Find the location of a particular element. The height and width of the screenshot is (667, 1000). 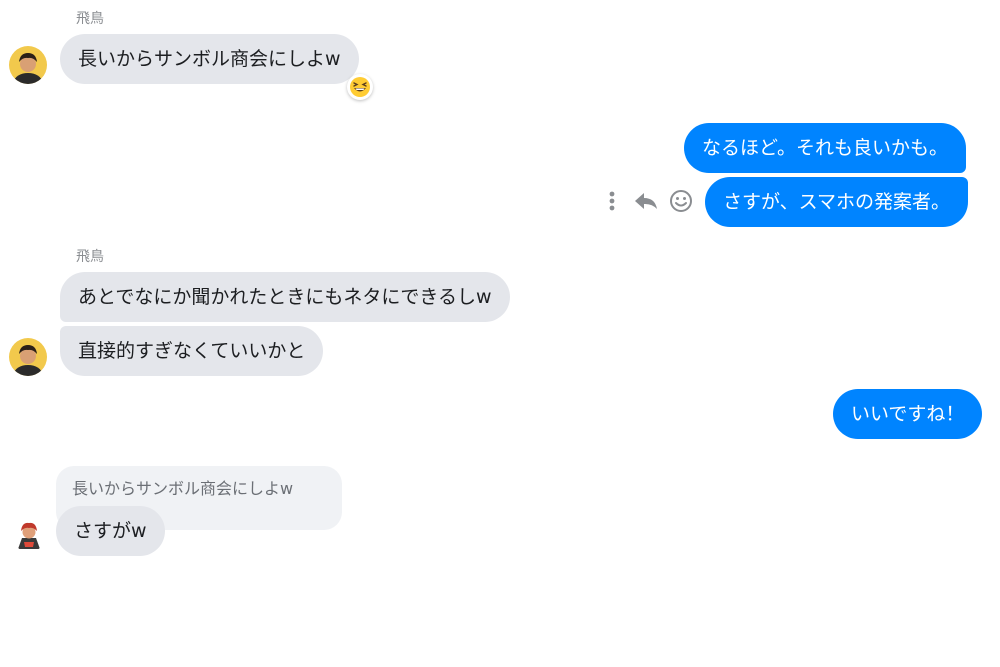

message-bubble: 直接的すぎなくていいかと is located at coordinates (192, 351).